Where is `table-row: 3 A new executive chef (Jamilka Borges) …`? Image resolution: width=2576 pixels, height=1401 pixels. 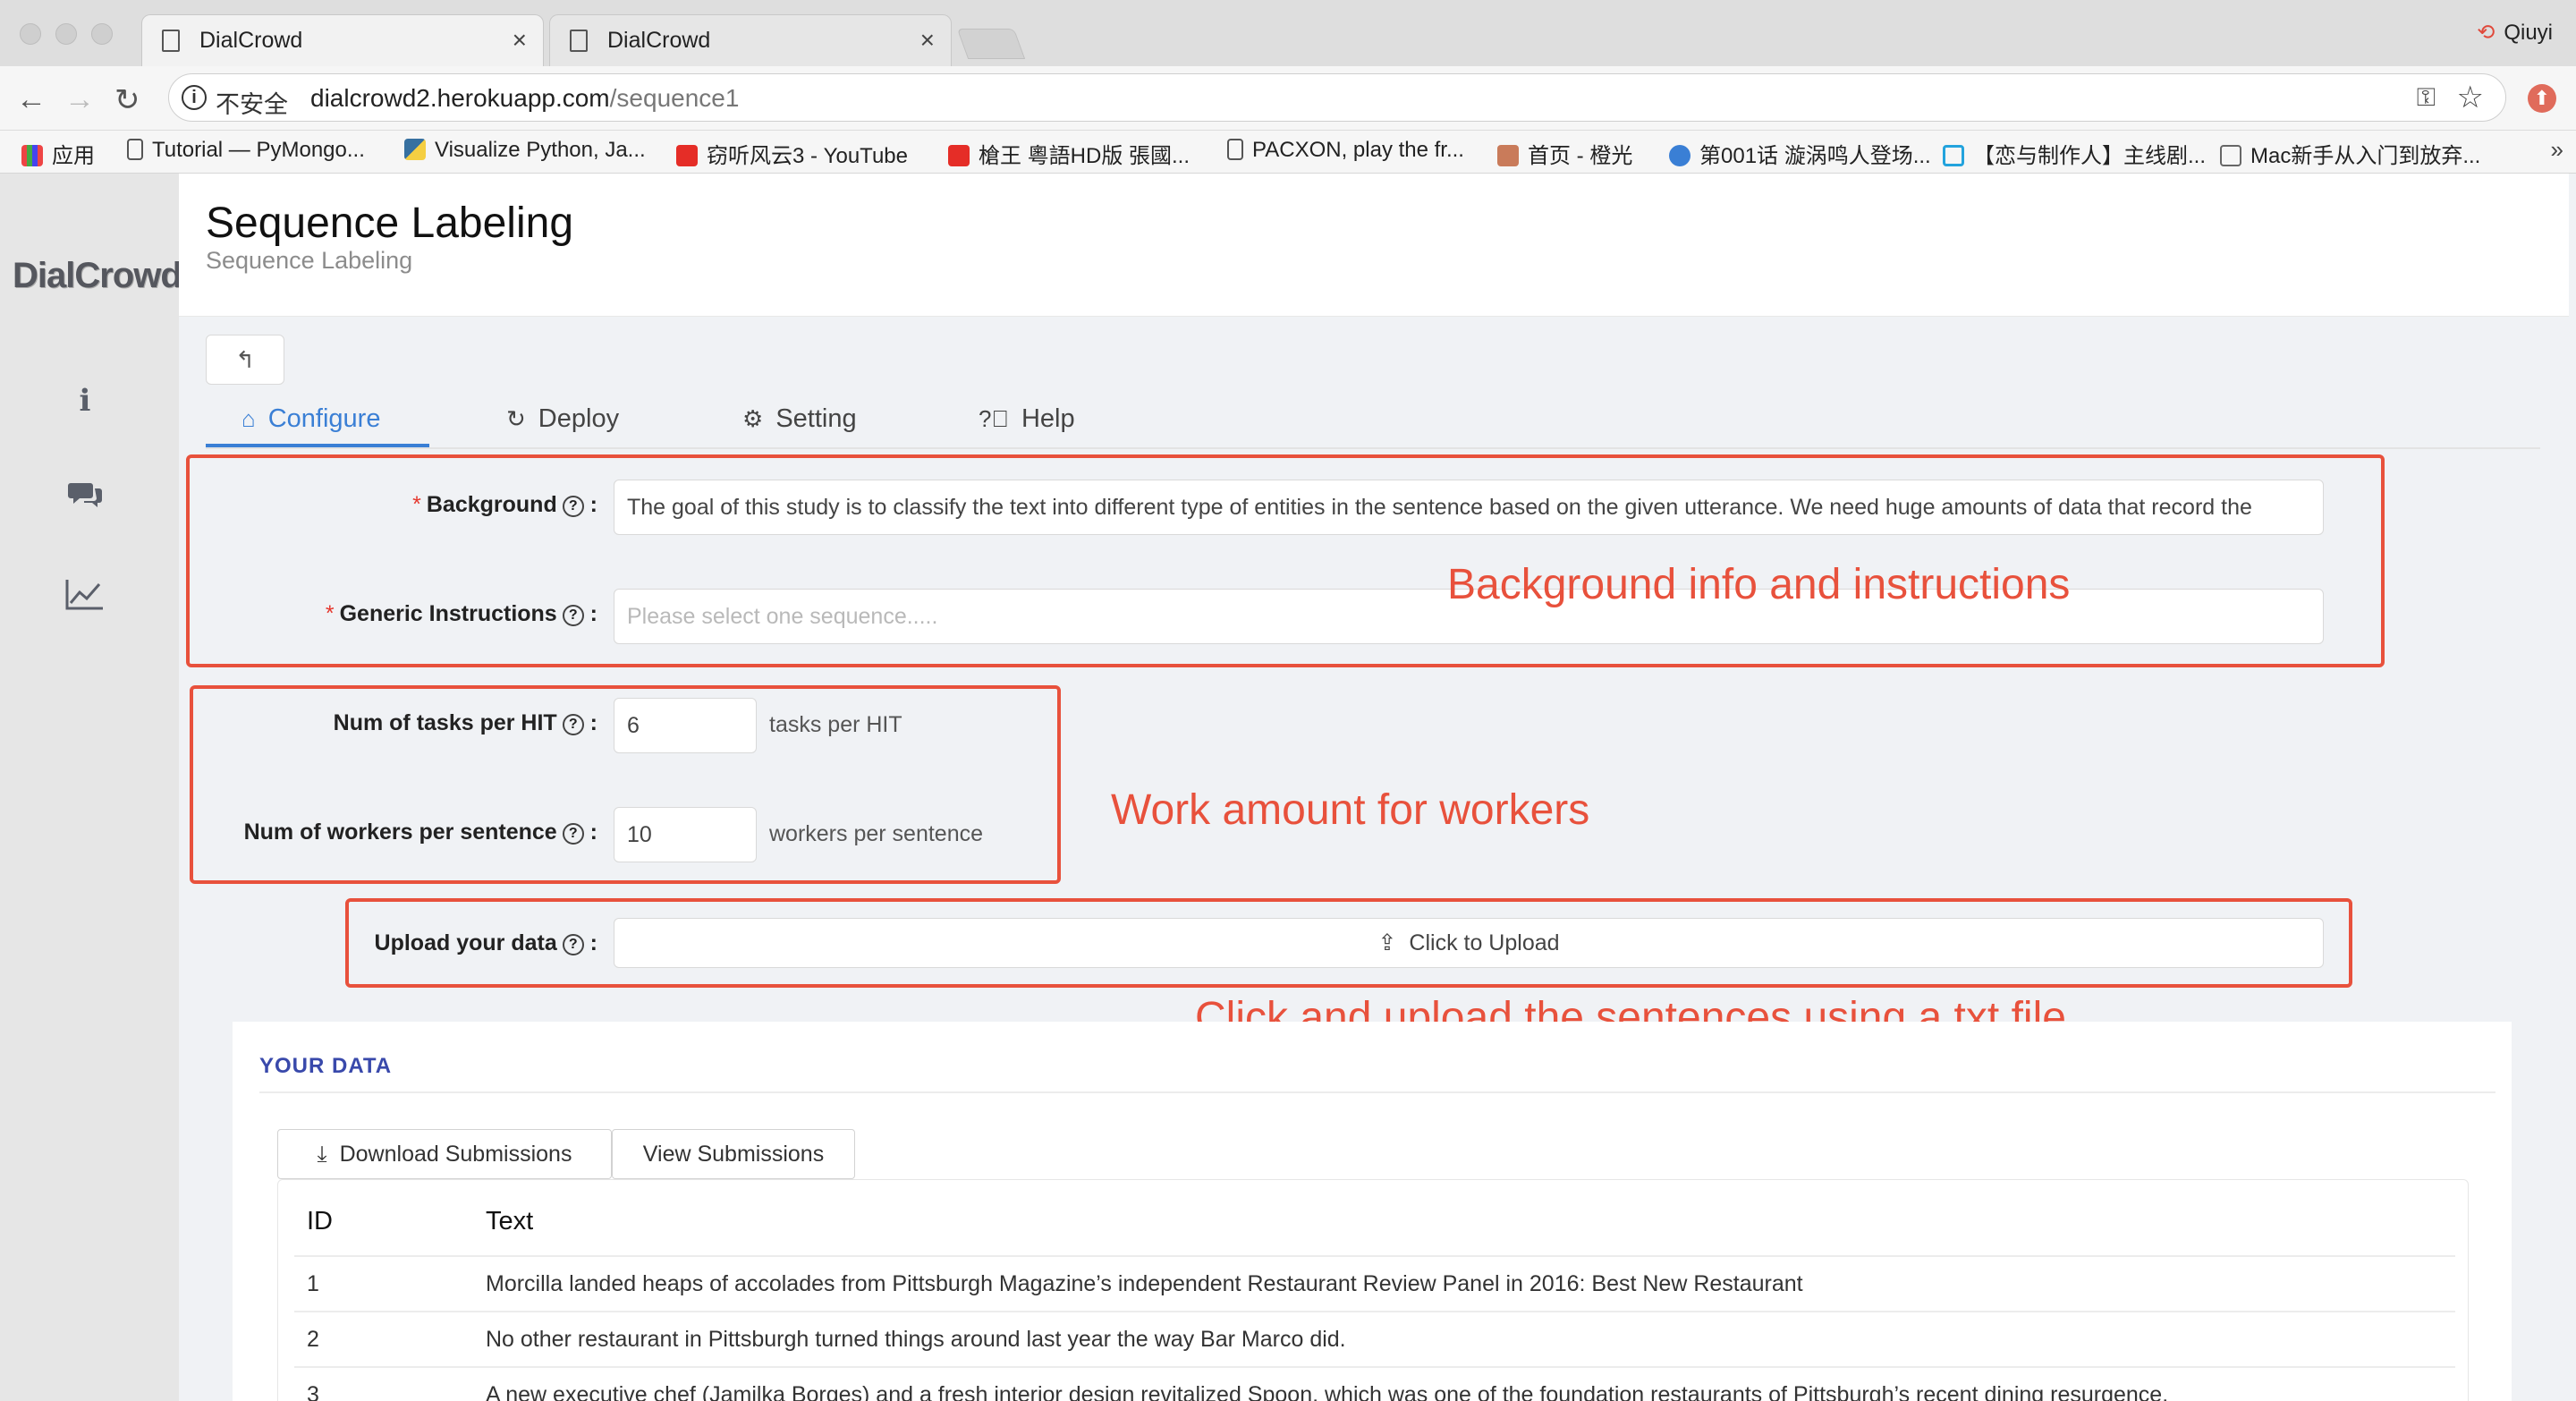 table-row: 3 A new executive chef (Jamilka Borges) … is located at coordinates (1374, 1383).